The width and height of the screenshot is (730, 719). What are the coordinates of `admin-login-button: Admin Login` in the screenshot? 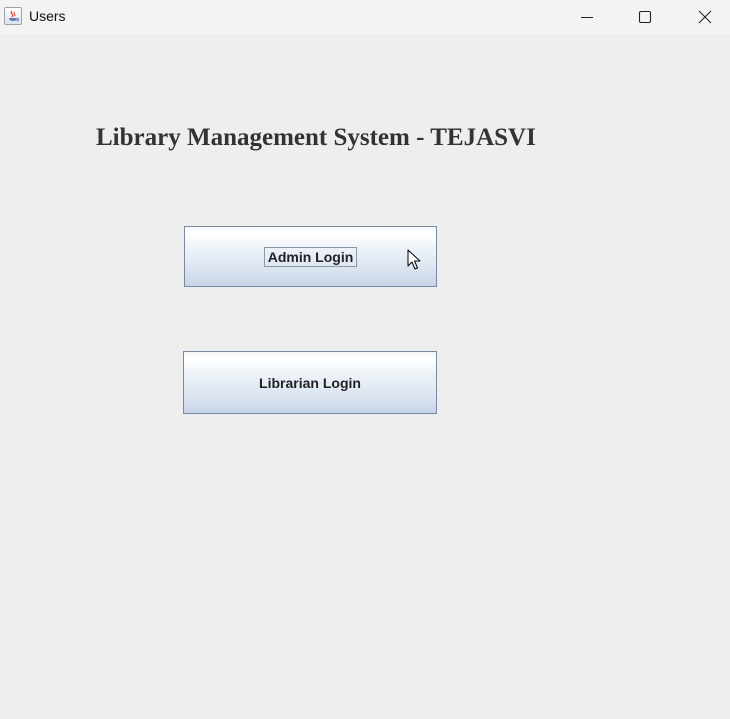 It's located at (310, 256).